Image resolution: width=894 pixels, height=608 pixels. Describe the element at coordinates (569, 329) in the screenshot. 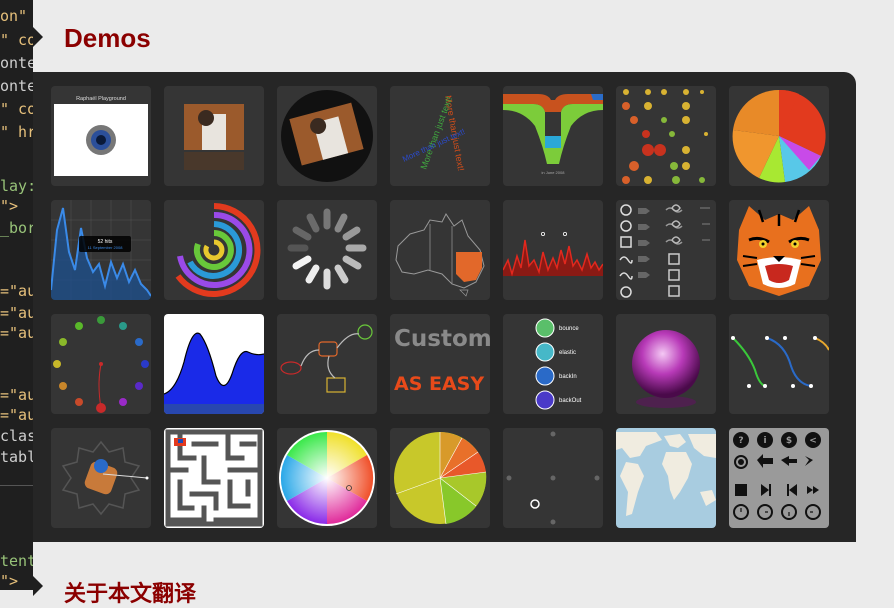

I see `svg-text: bounce` at that location.